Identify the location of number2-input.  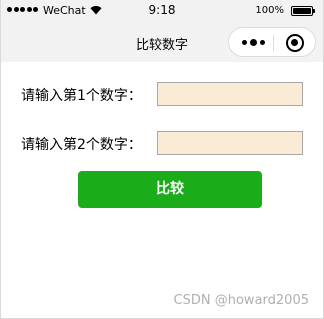
(230, 143).